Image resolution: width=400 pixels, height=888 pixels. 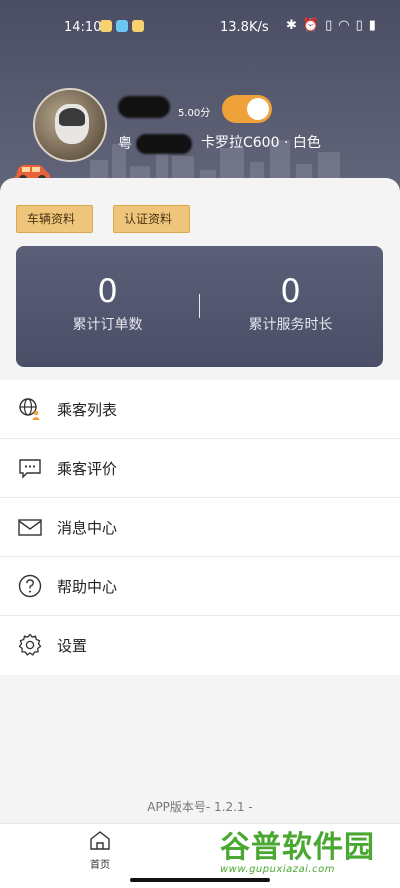 What do you see at coordinates (29, 409) in the screenshot?
I see `globe-person-icon` at bounding box center [29, 409].